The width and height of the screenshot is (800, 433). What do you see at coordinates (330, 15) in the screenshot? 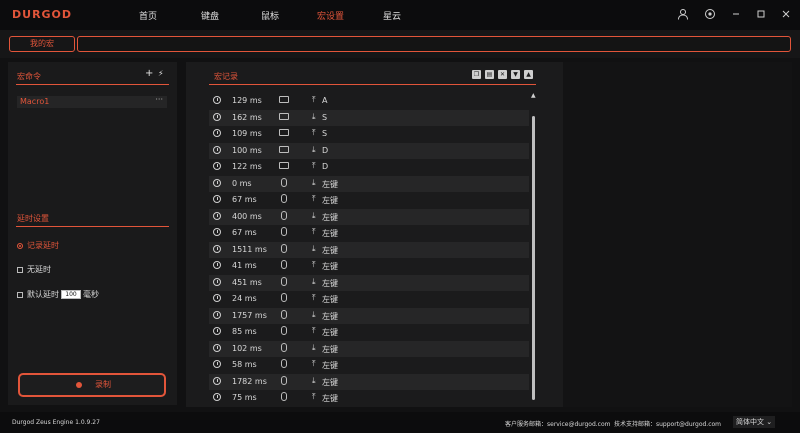
I see `nav-macro-settings: 宏设置` at bounding box center [330, 15].